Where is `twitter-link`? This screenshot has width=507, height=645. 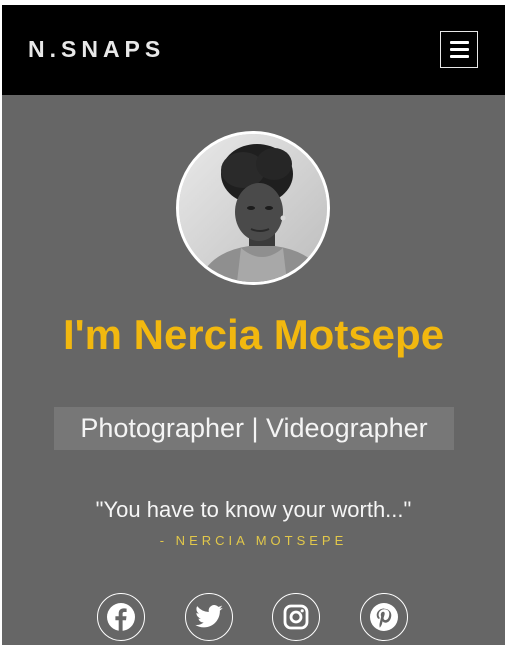 twitter-link is located at coordinates (209, 617).